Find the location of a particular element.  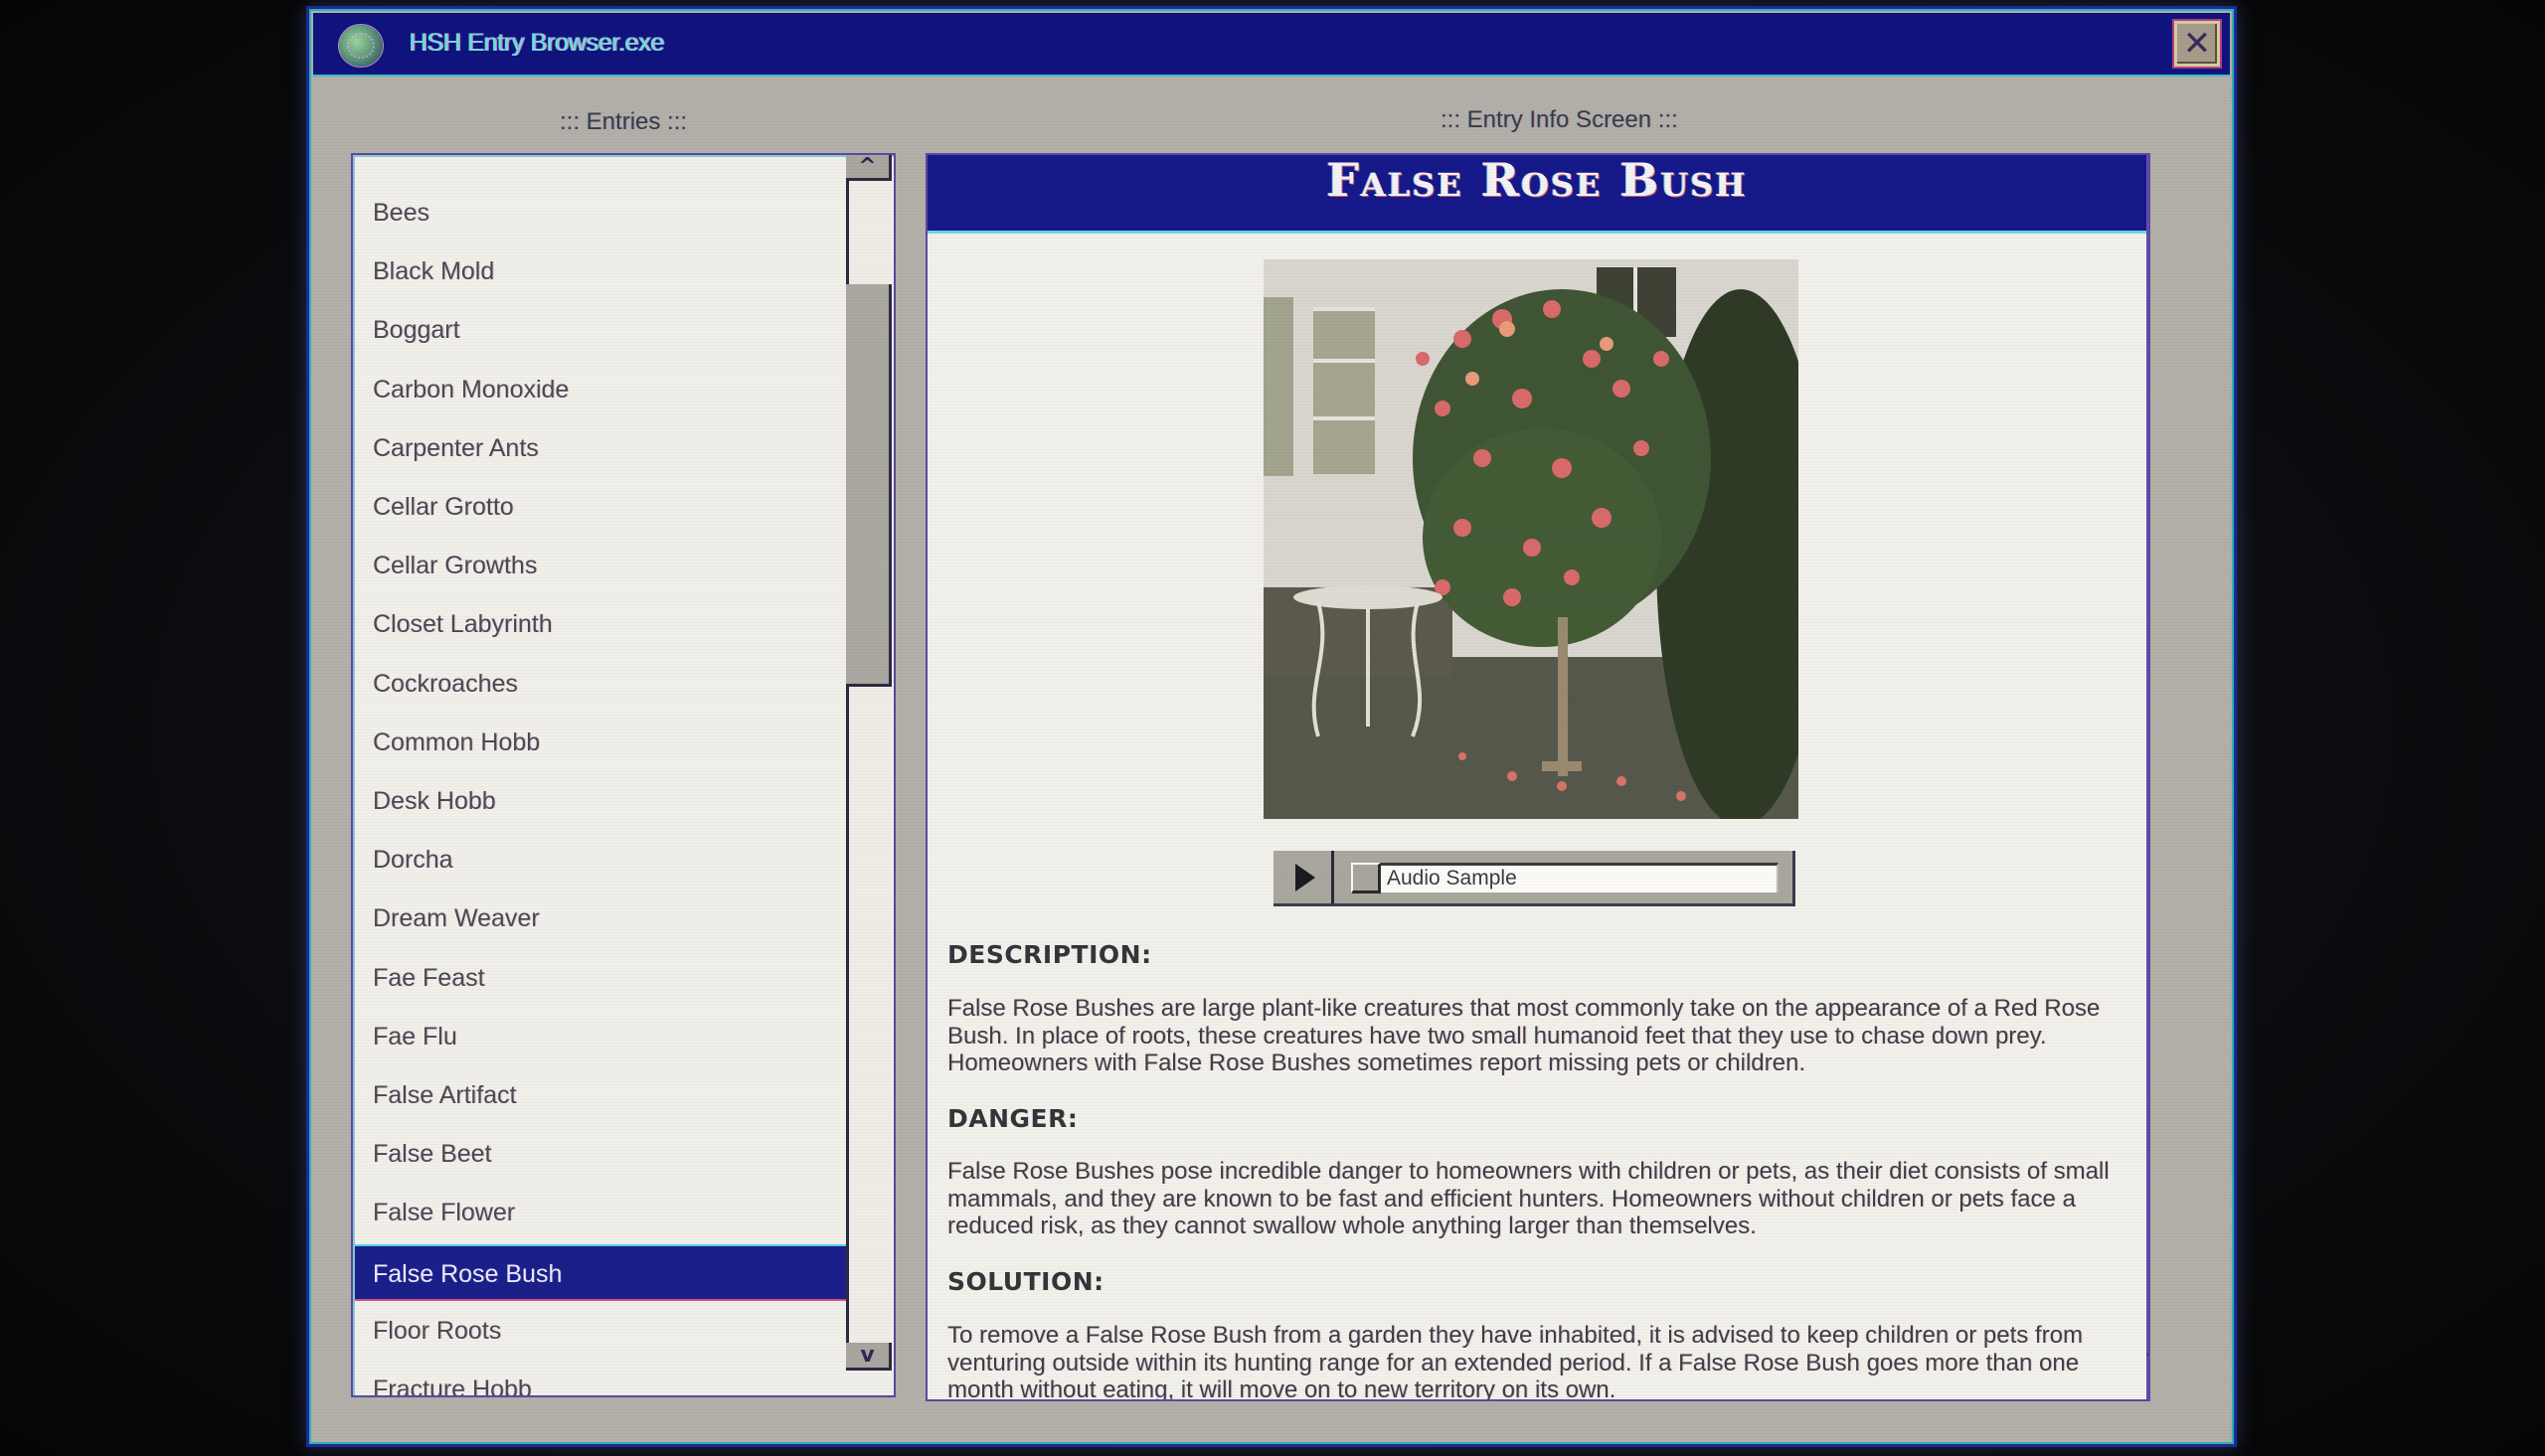

list-item: Dream Weaver is located at coordinates (601, 918).